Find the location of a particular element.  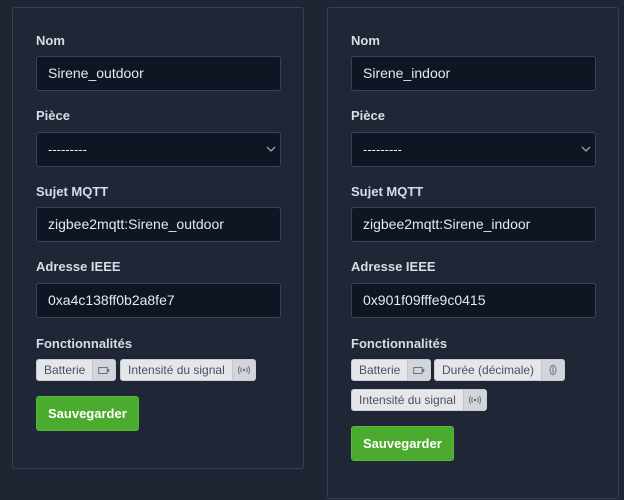

mqtt-topic-input: zigbee2mqtt:Sirene_indoor is located at coordinates (473, 224).